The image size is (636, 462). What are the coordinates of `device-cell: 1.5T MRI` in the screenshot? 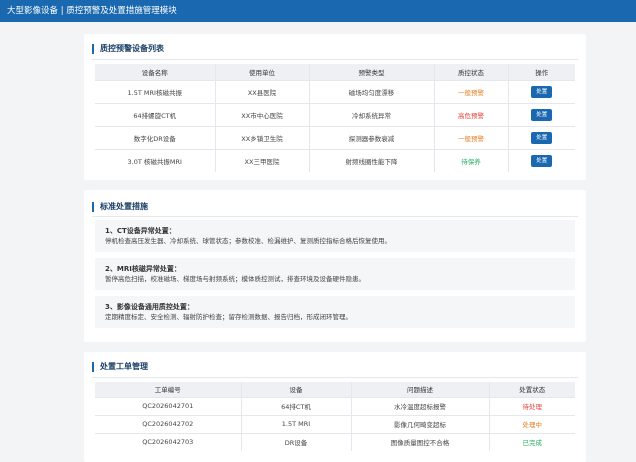 It's located at (295, 423).